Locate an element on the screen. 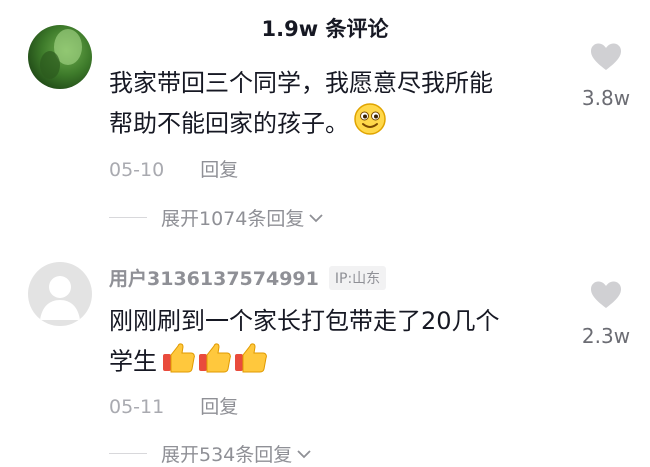 The width and height of the screenshot is (650, 467). like-button: 3.8w is located at coordinates (606, 76).